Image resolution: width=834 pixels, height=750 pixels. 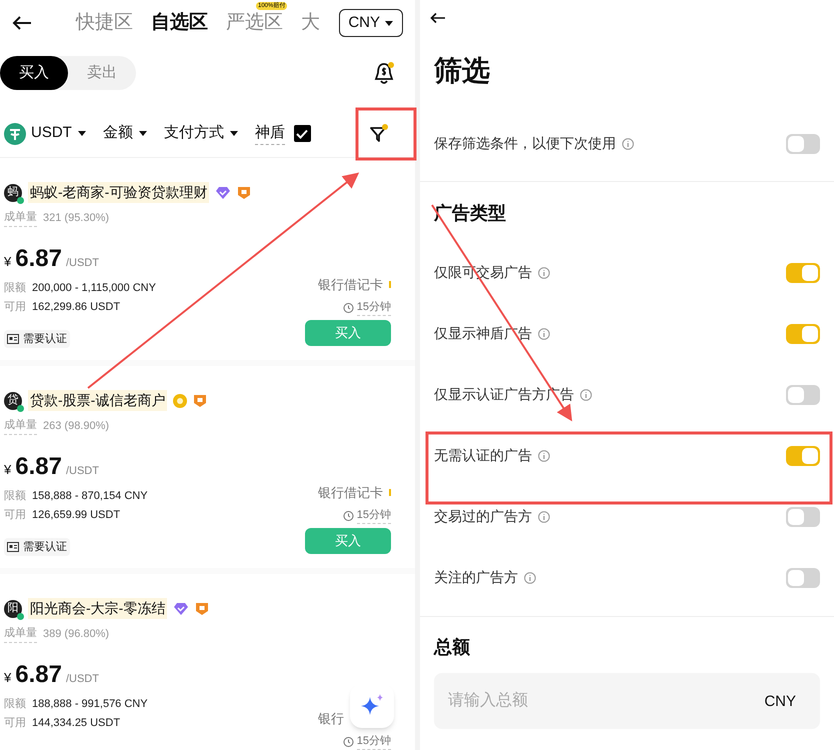 What do you see at coordinates (525, 143) in the screenshot?
I see `option-label: 保存筛选条件，以便下次使用` at bounding box center [525, 143].